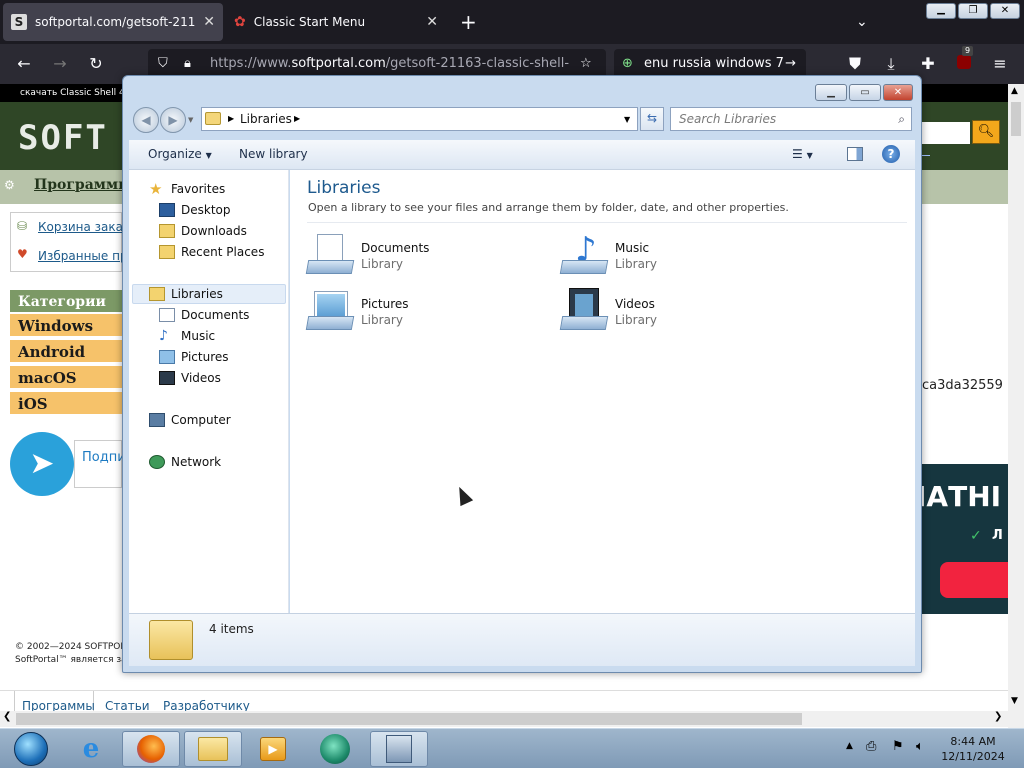 This screenshot has height=768, width=1024. I want to click on window-restore-button: ❐, so click(973, 11).